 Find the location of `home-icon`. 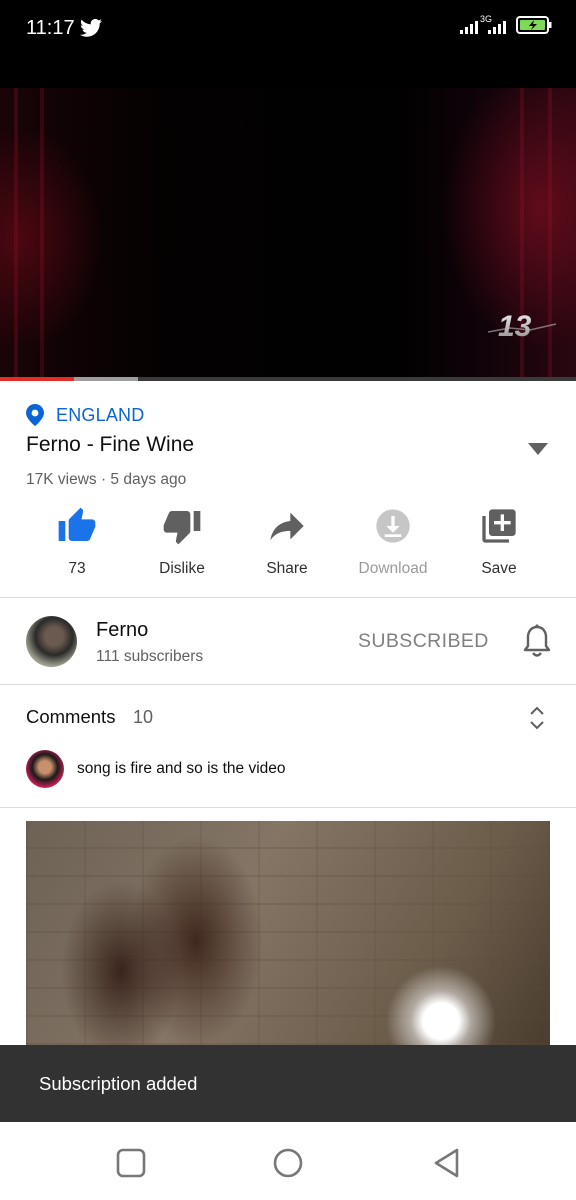

home-icon is located at coordinates (288, 1163).